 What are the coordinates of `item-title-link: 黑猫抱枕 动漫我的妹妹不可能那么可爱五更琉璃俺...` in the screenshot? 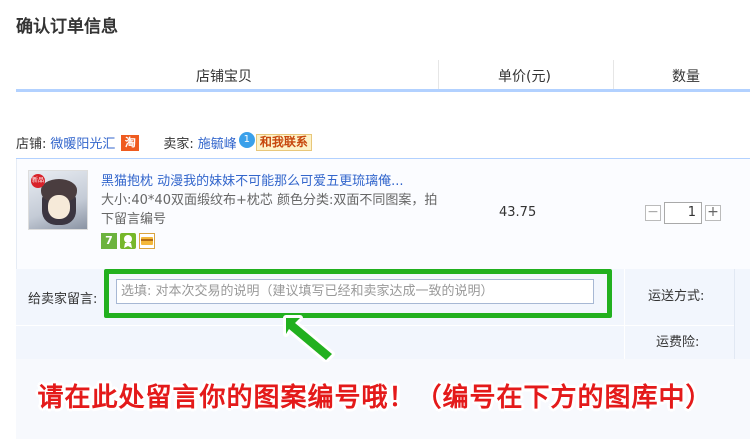 It's located at (252, 179).